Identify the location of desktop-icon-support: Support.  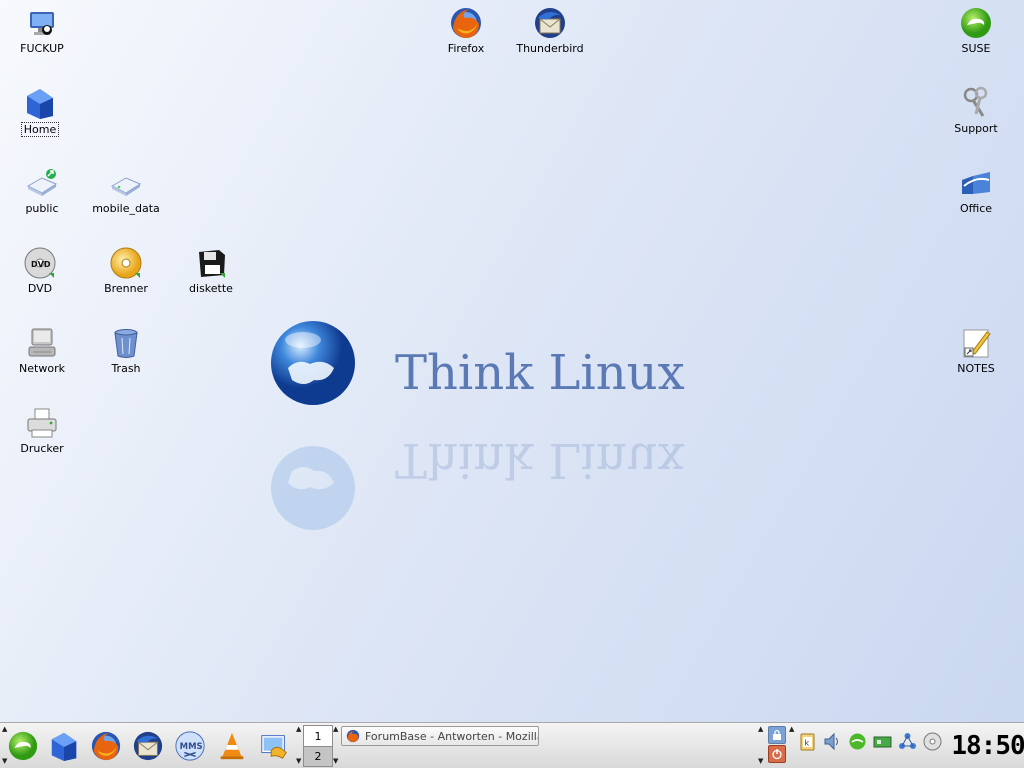
(976, 110).